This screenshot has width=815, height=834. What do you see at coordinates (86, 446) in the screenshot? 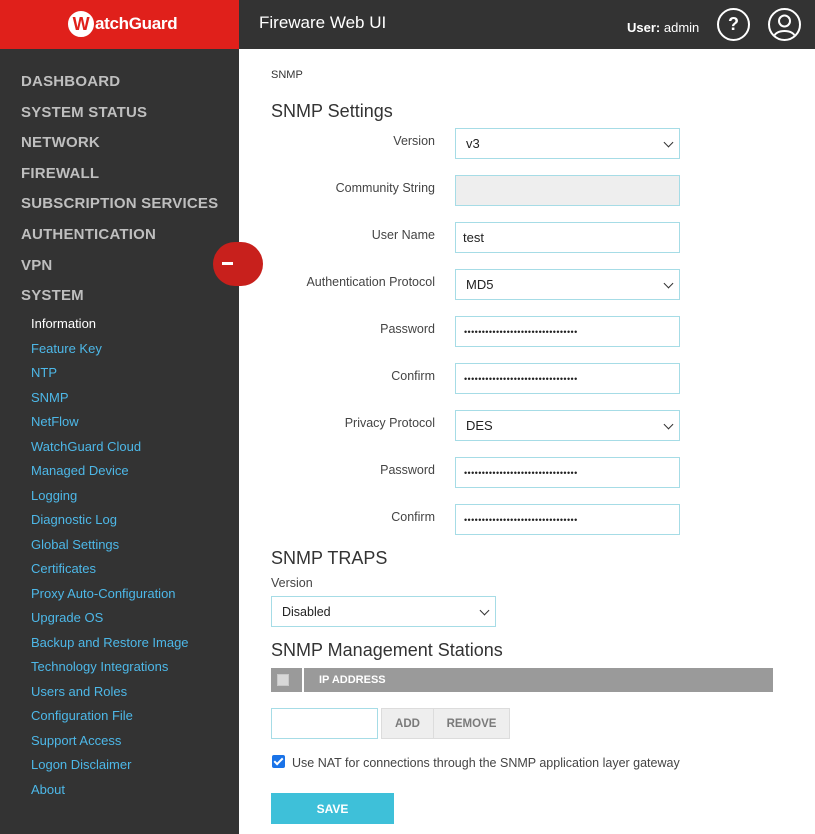
I see `sidebar-item-watchguard-cloud: WatchGuard Cloud` at bounding box center [86, 446].